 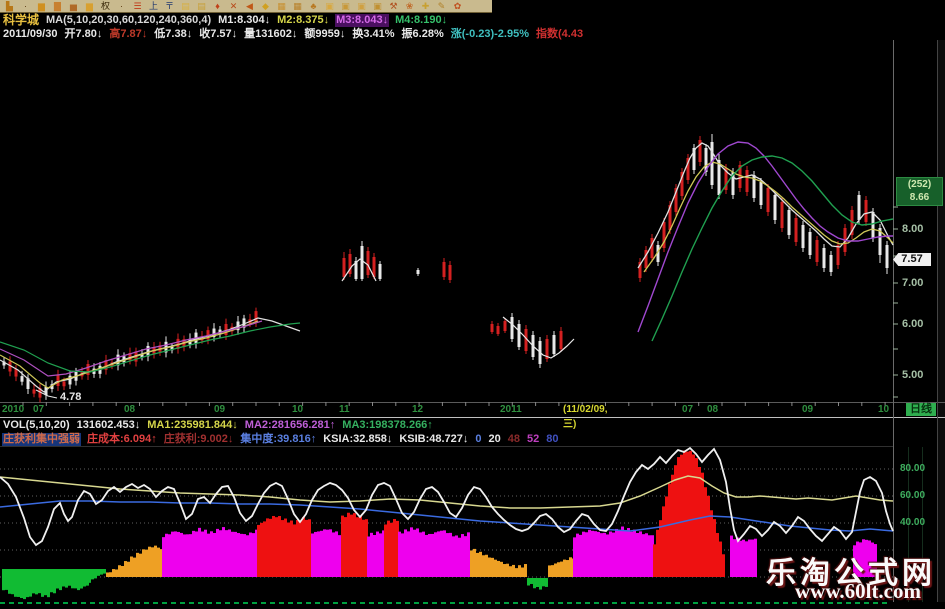 What do you see at coordinates (303, 19) in the screenshot?
I see `ma2-value: M2:8.375↓` at bounding box center [303, 19].